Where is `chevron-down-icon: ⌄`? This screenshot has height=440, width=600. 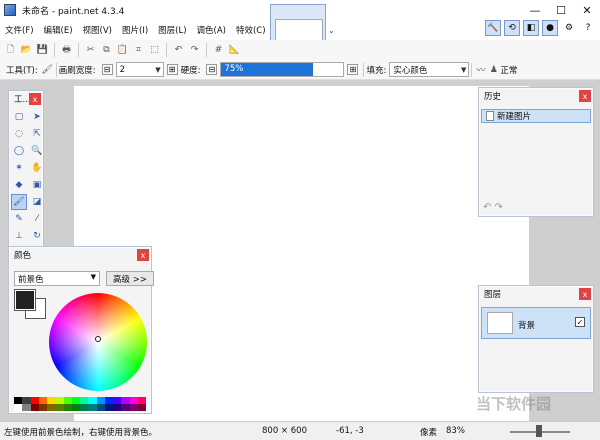 chevron-down-icon: ⌄ is located at coordinates (331, 30).